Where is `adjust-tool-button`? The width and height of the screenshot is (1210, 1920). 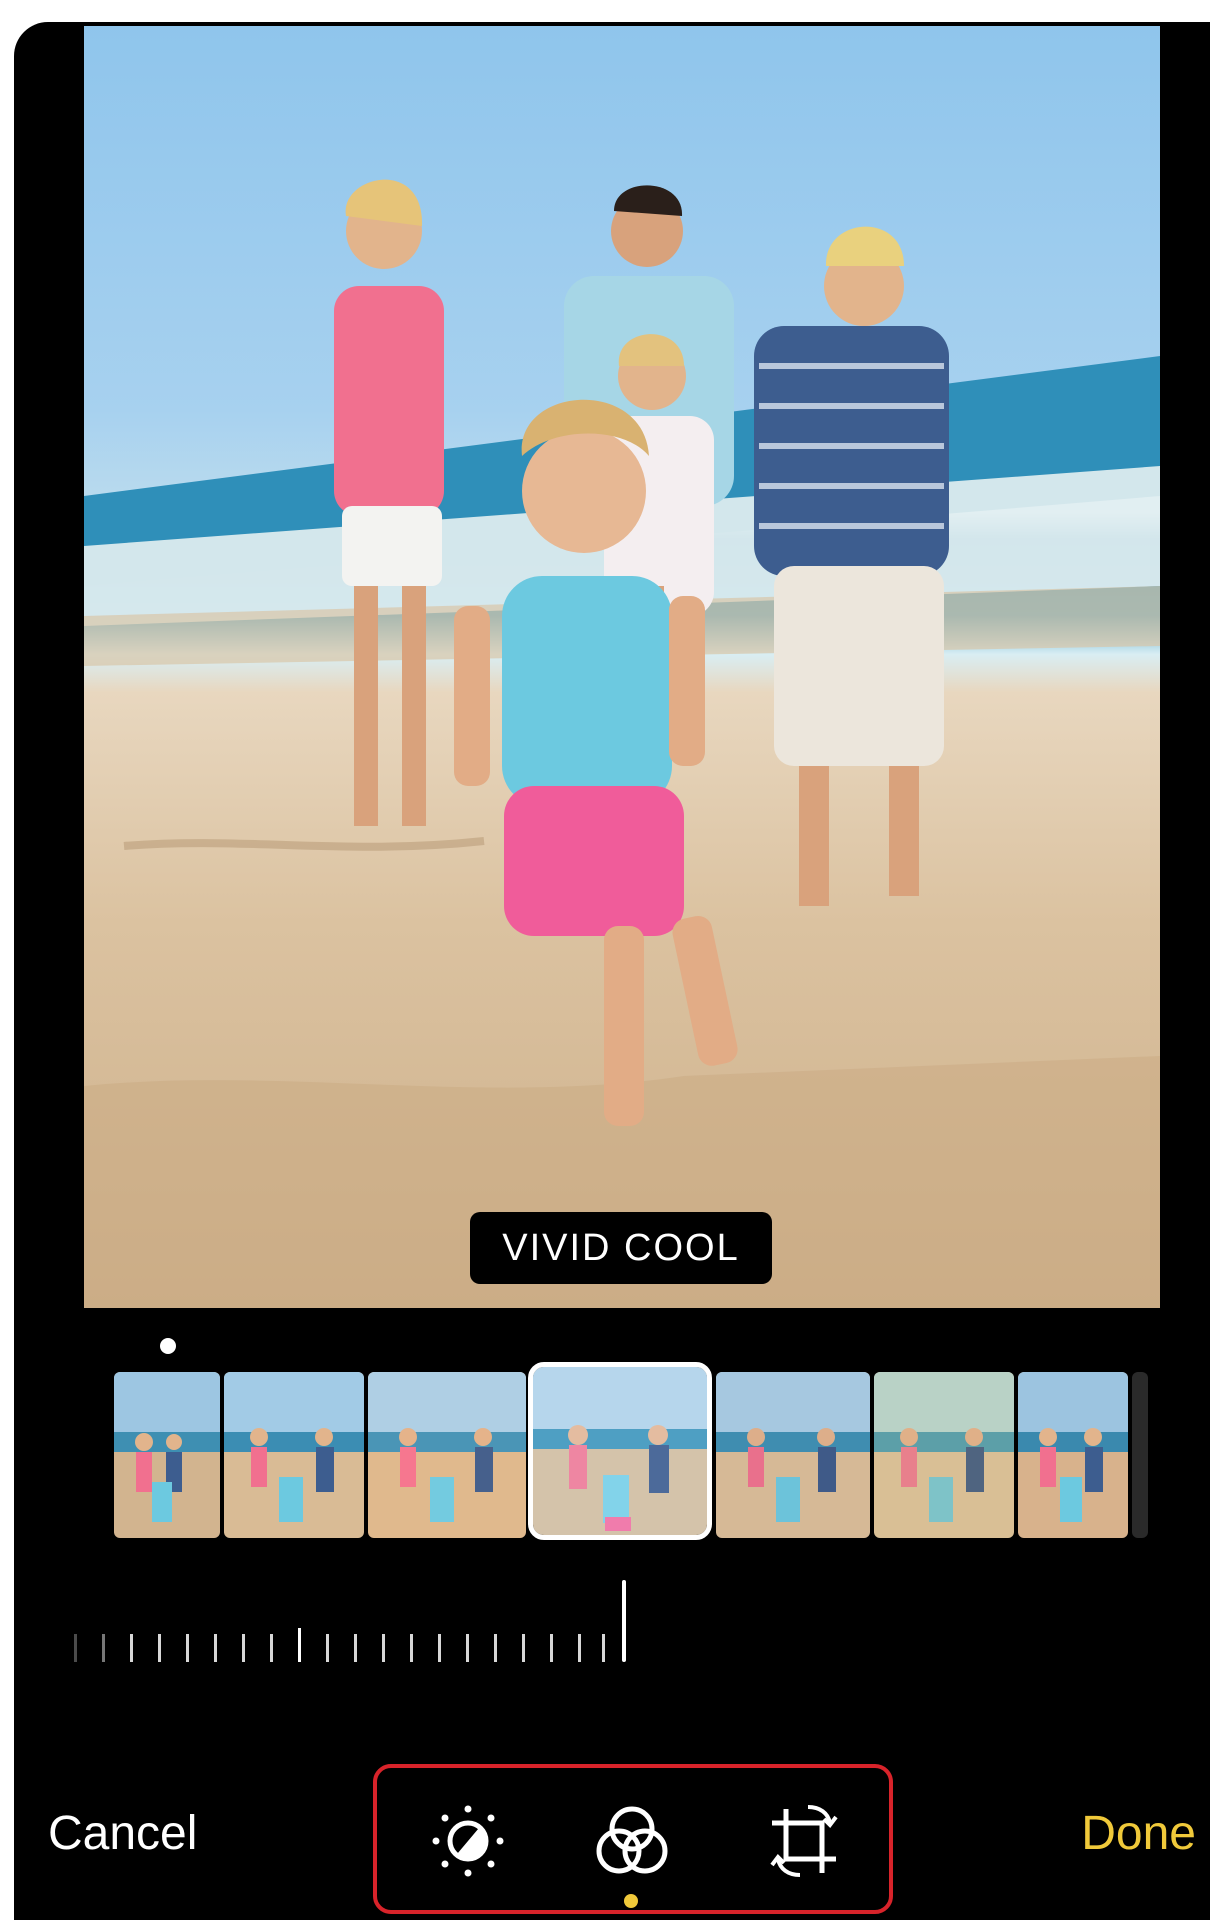
adjust-tool-button is located at coordinates (468, 1841).